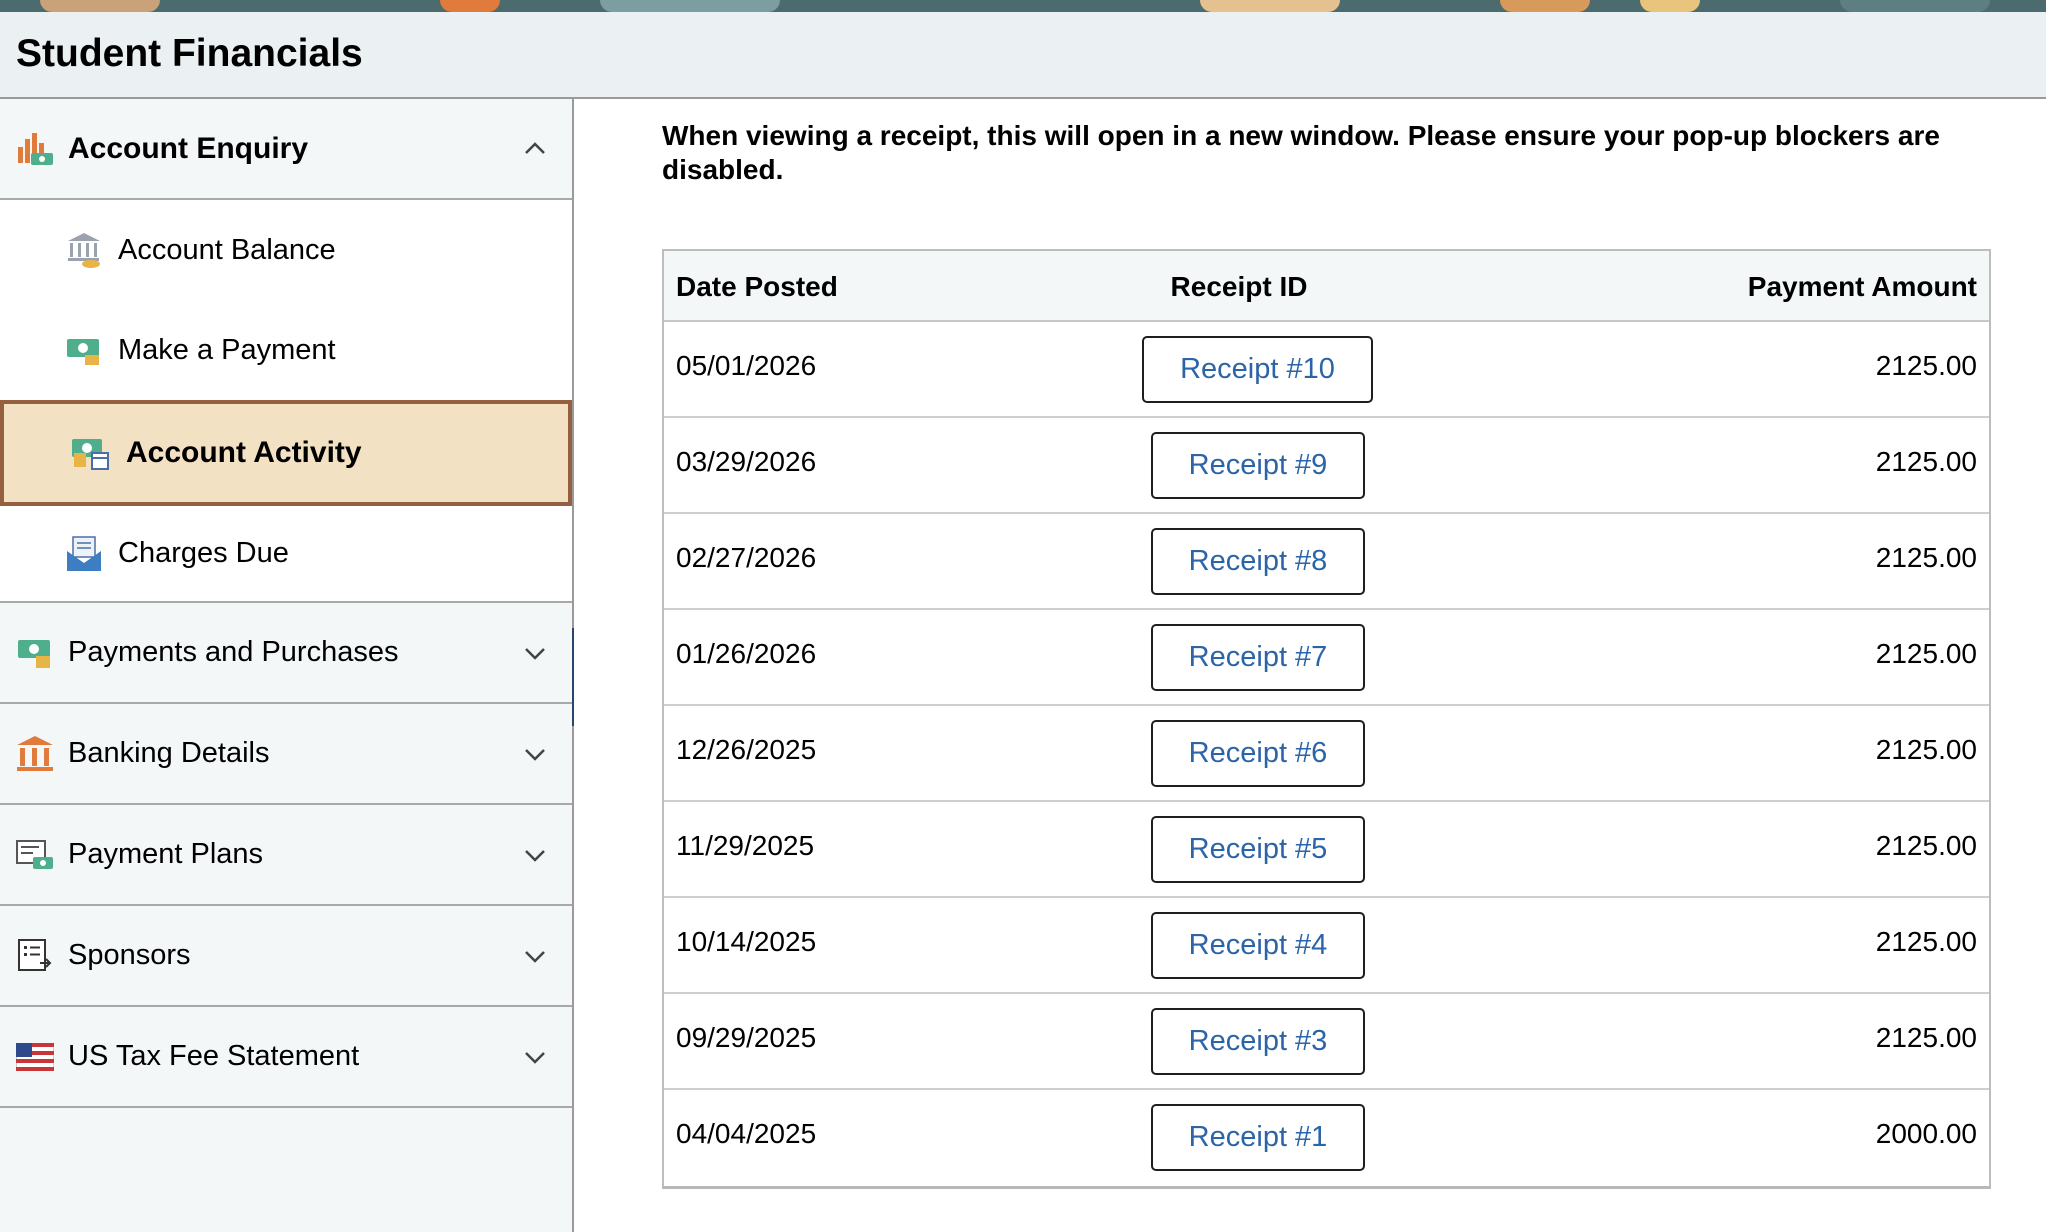 The width and height of the screenshot is (2046, 1232). I want to click on sidebar-group-label: Account Enquiry, so click(188, 148).